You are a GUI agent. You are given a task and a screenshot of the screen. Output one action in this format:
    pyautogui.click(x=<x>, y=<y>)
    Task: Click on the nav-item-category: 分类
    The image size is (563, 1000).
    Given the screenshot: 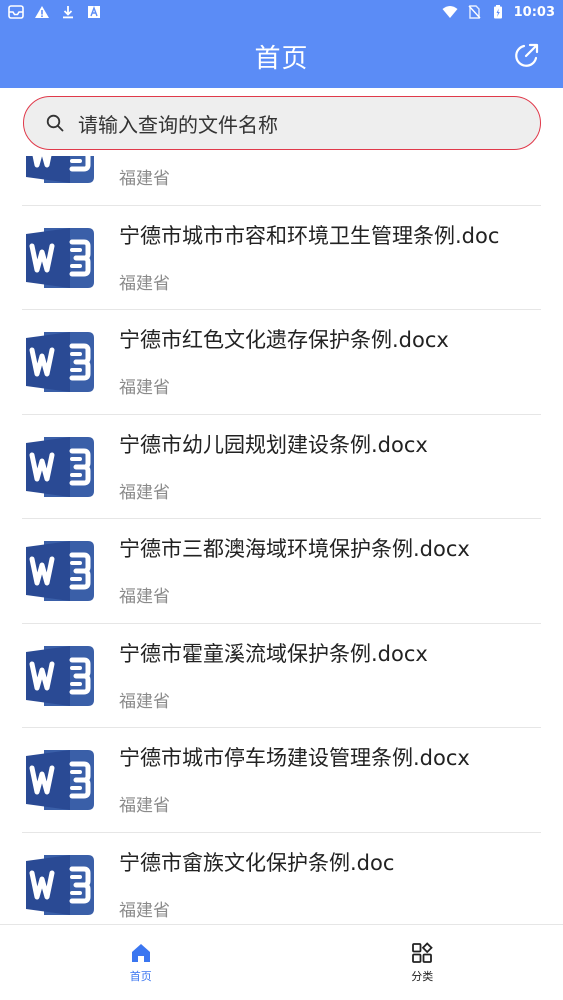 What is the action you would take?
    pyautogui.click(x=422, y=962)
    